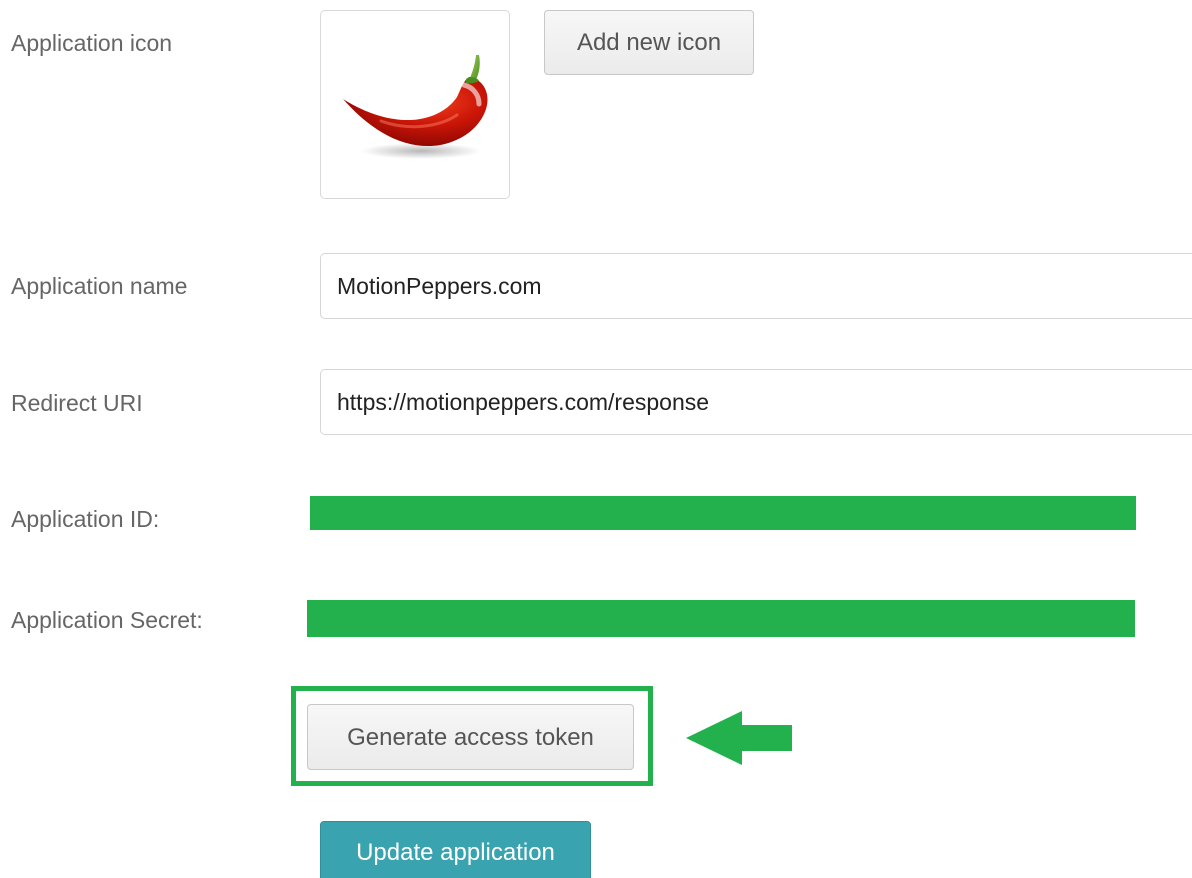  I want to click on application-icon-label: Application icon, so click(92, 43).